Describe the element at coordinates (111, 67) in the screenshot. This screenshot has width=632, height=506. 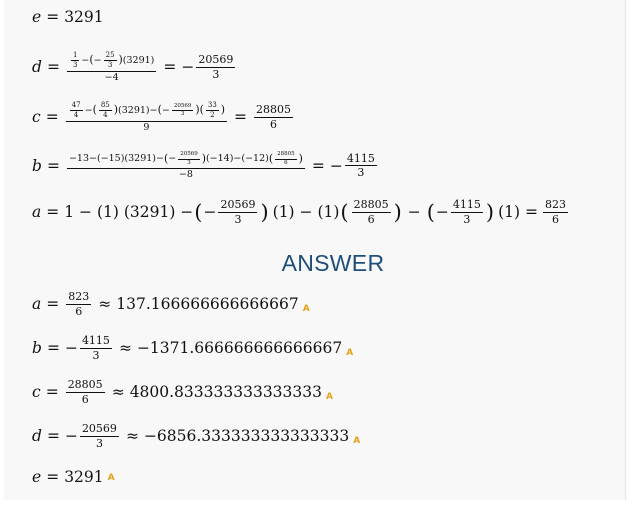
I see `d-main-fraction: 13 − (− 25 3 ) (3291) −4` at that location.